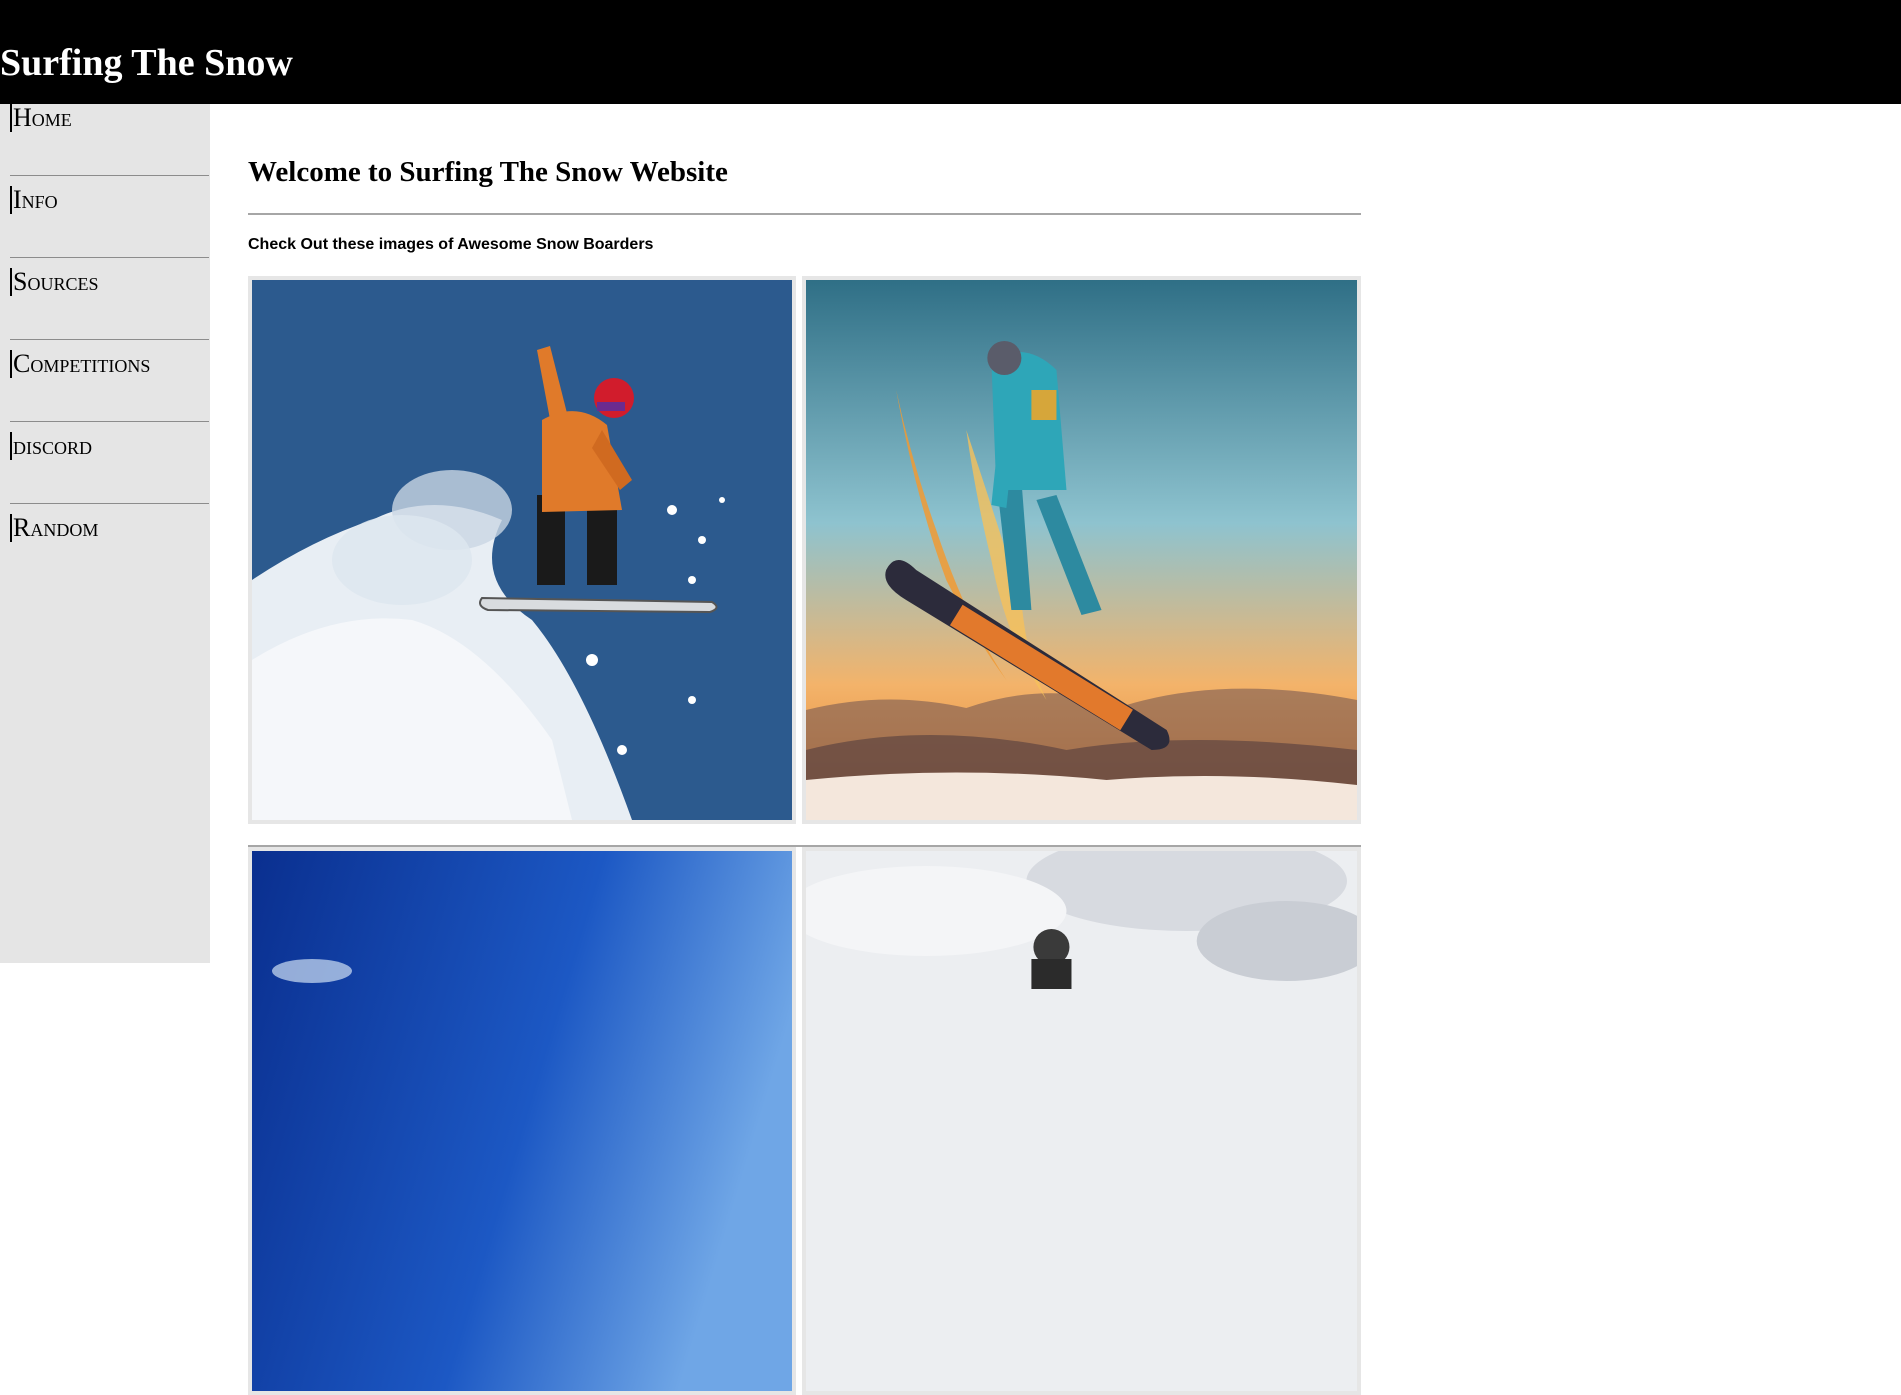 This screenshot has height=1395, width=1901. I want to click on nav-link-random: Random, so click(54, 528).